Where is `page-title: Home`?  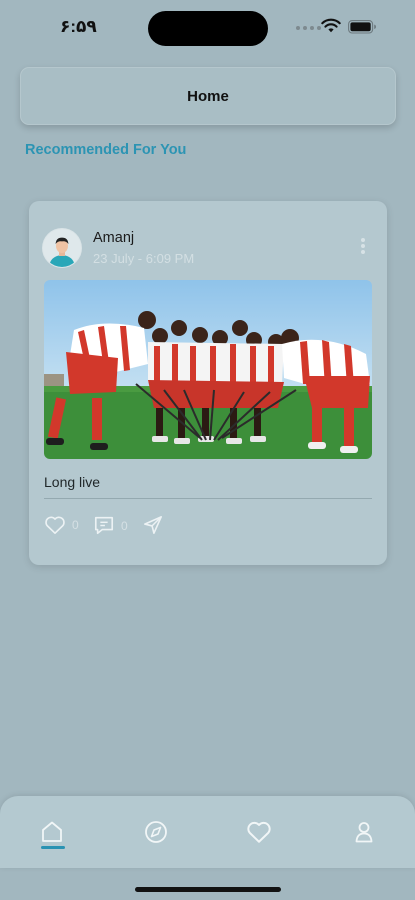 page-title: Home is located at coordinates (208, 96).